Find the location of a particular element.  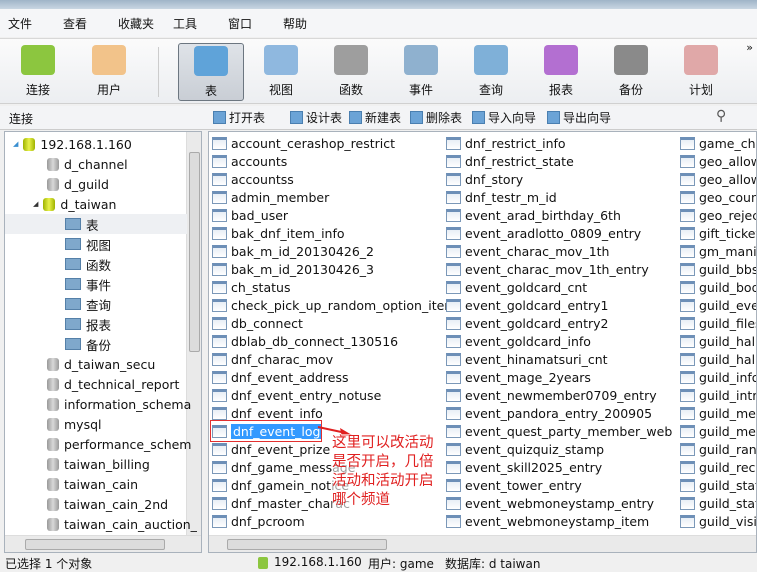

table-item: dblab_db_connect_130516 is located at coordinates (305, 341).